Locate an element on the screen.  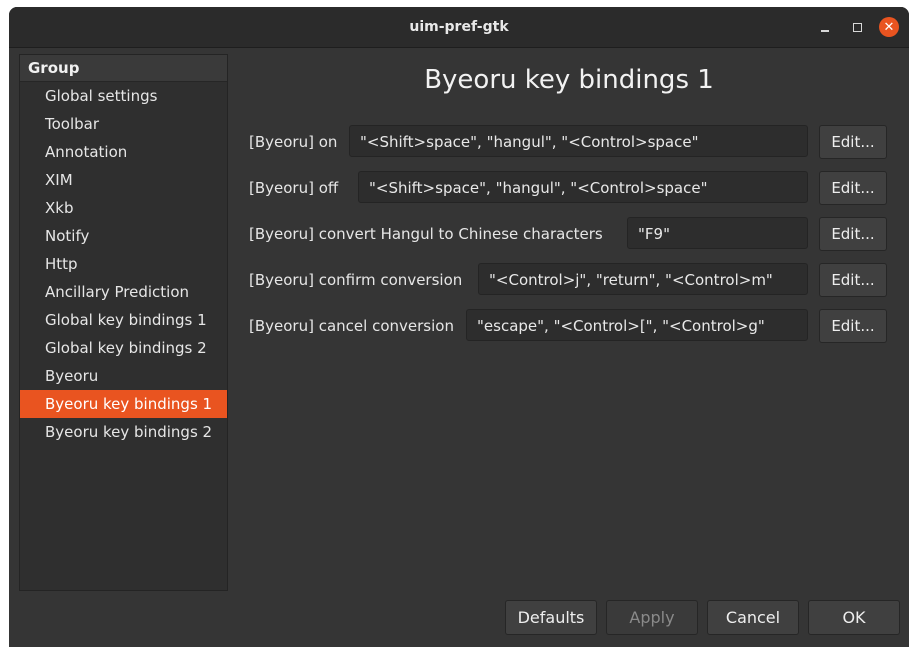
sidebar-item-http: Http is located at coordinates (123, 264).